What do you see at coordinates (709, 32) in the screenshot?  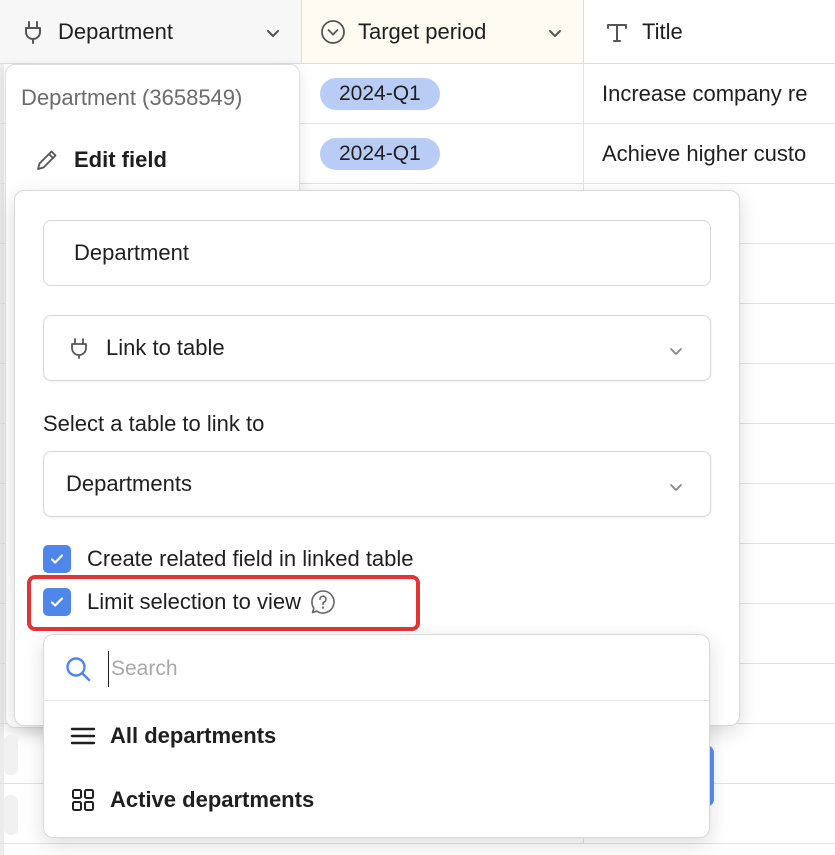 I see `column-header-title: Title` at bounding box center [709, 32].